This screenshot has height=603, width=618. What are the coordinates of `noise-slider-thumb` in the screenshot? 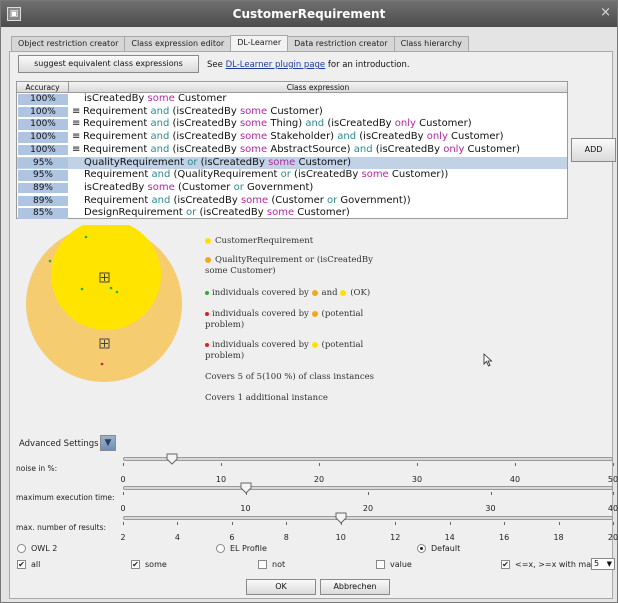 It's located at (172, 459).